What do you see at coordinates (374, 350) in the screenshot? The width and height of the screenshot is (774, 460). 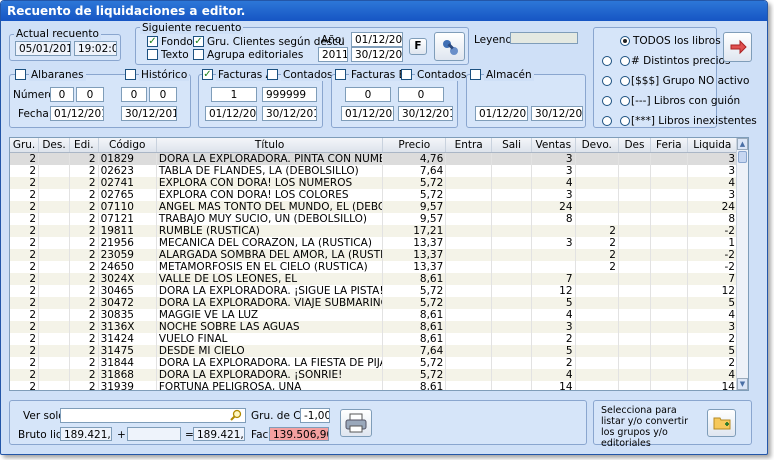 I see `table-row: 2 2 31475 DESDE MI CIELO 7,64 5 5` at bounding box center [374, 350].